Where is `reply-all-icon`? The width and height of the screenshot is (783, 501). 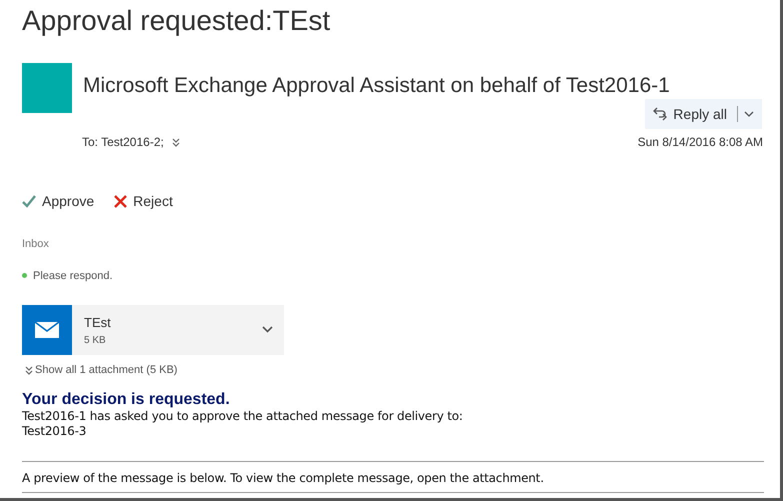 reply-all-icon is located at coordinates (660, 114).